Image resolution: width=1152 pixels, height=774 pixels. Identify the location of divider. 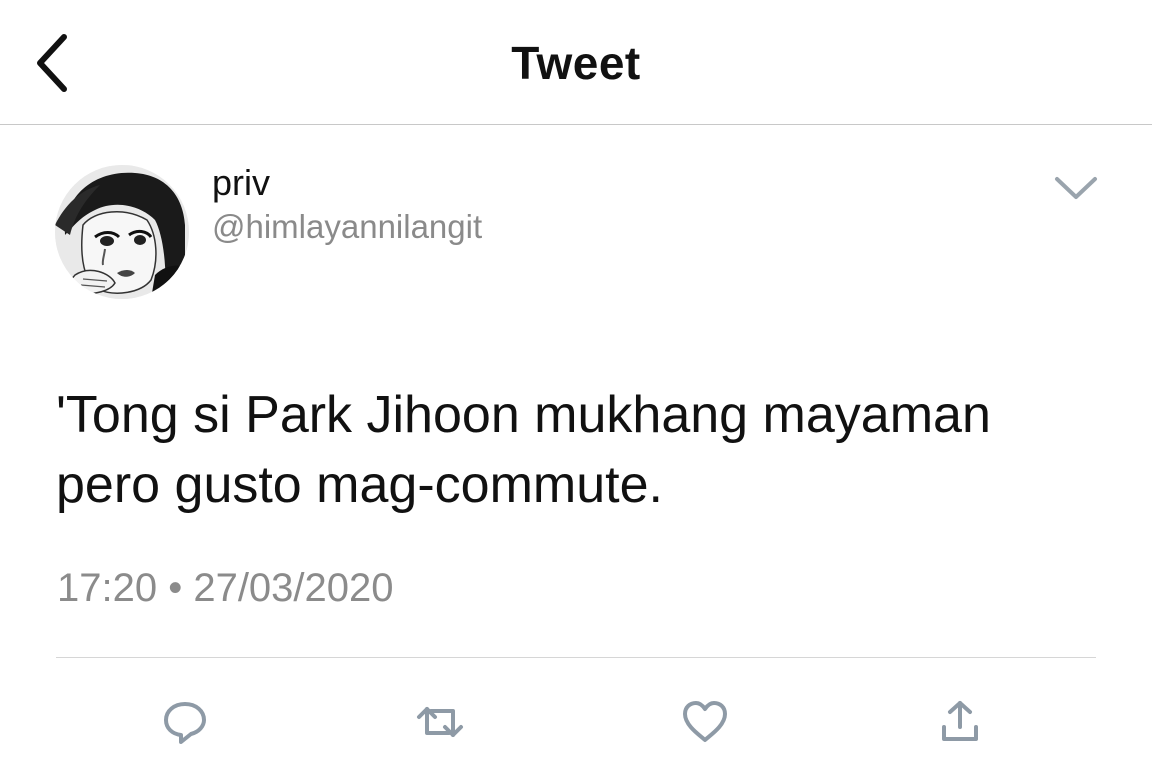
(576, 657).